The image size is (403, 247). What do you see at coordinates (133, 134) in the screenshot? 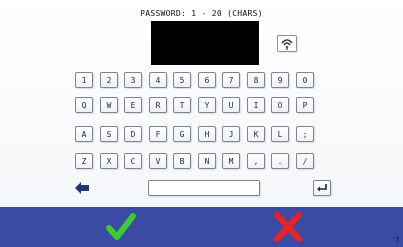
I see `key: D` at bounding box center [133, 134].